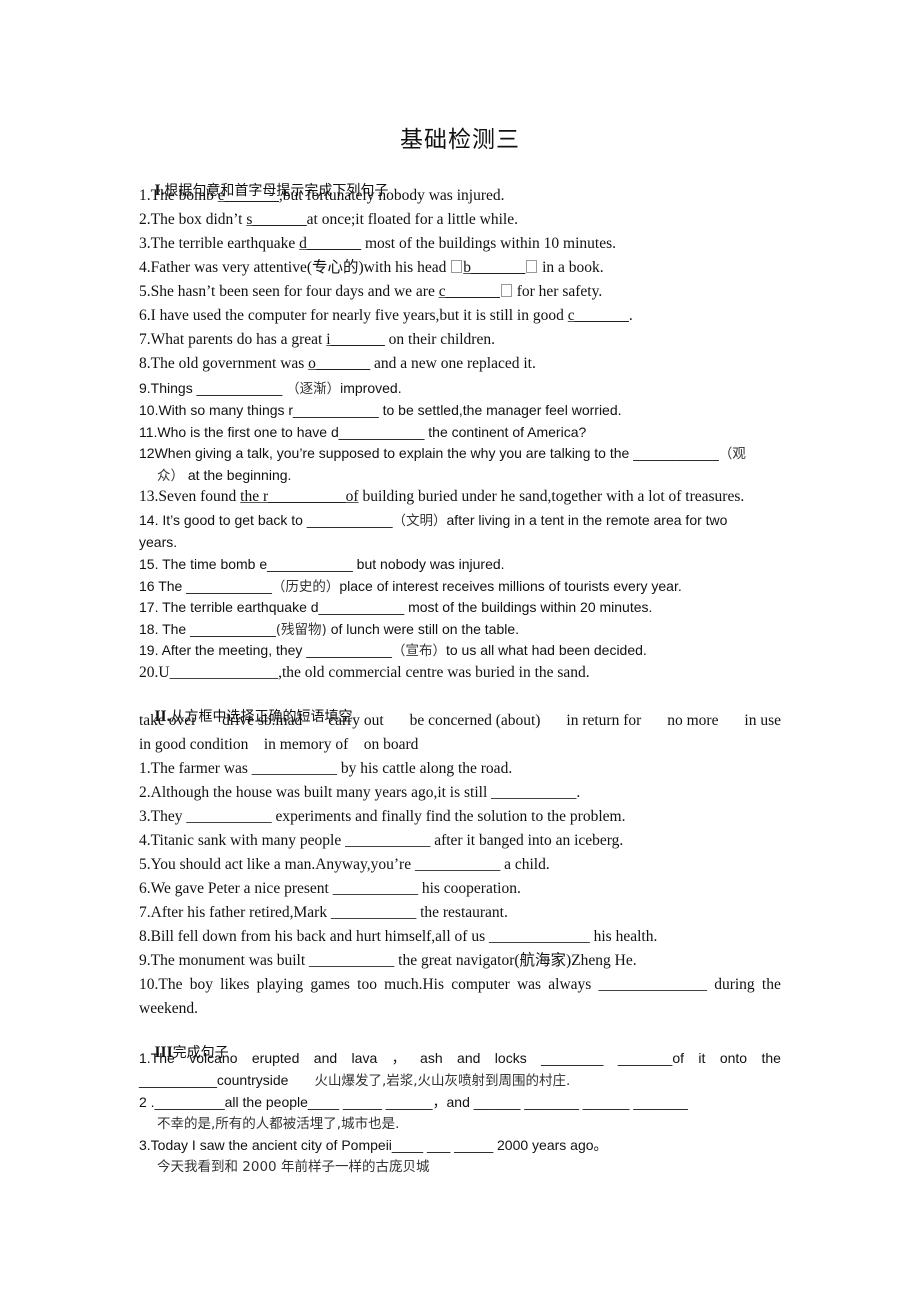  Describe the element at coordinates (305, 587) in the screenshot. I see `chinese-hint: （历史的）` at that location.